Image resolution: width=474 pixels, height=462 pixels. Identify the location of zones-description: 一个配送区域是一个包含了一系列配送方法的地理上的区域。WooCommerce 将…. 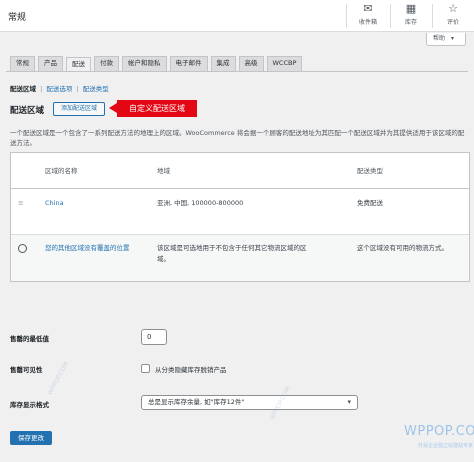
(237, 138).